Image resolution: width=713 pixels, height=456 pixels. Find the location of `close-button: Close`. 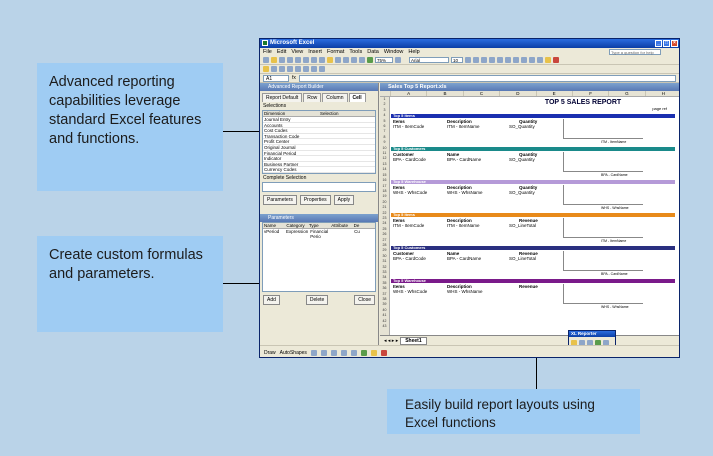

close-button: Close is located at coordinates (364, 299).